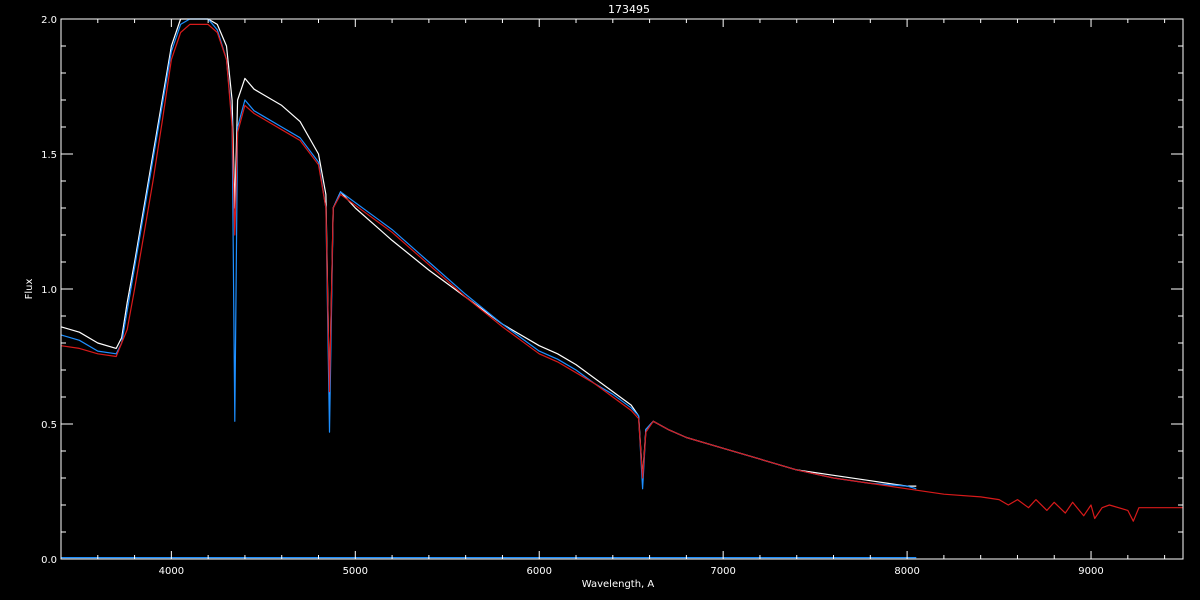 This screenshot has height=600, width=1200. What do you see at coordinates (629, 9) in the screenshot?
I see `chart-title: 173495` at bounding box center [629, 9].